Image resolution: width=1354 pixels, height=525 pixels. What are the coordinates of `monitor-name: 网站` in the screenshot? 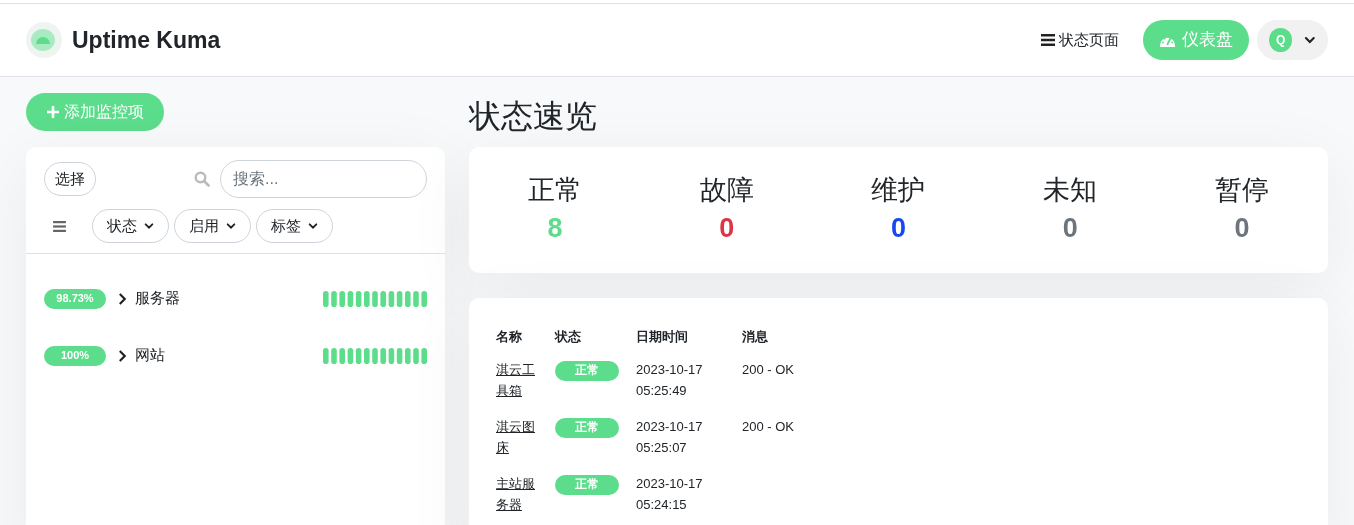 It's located at (150, 355).